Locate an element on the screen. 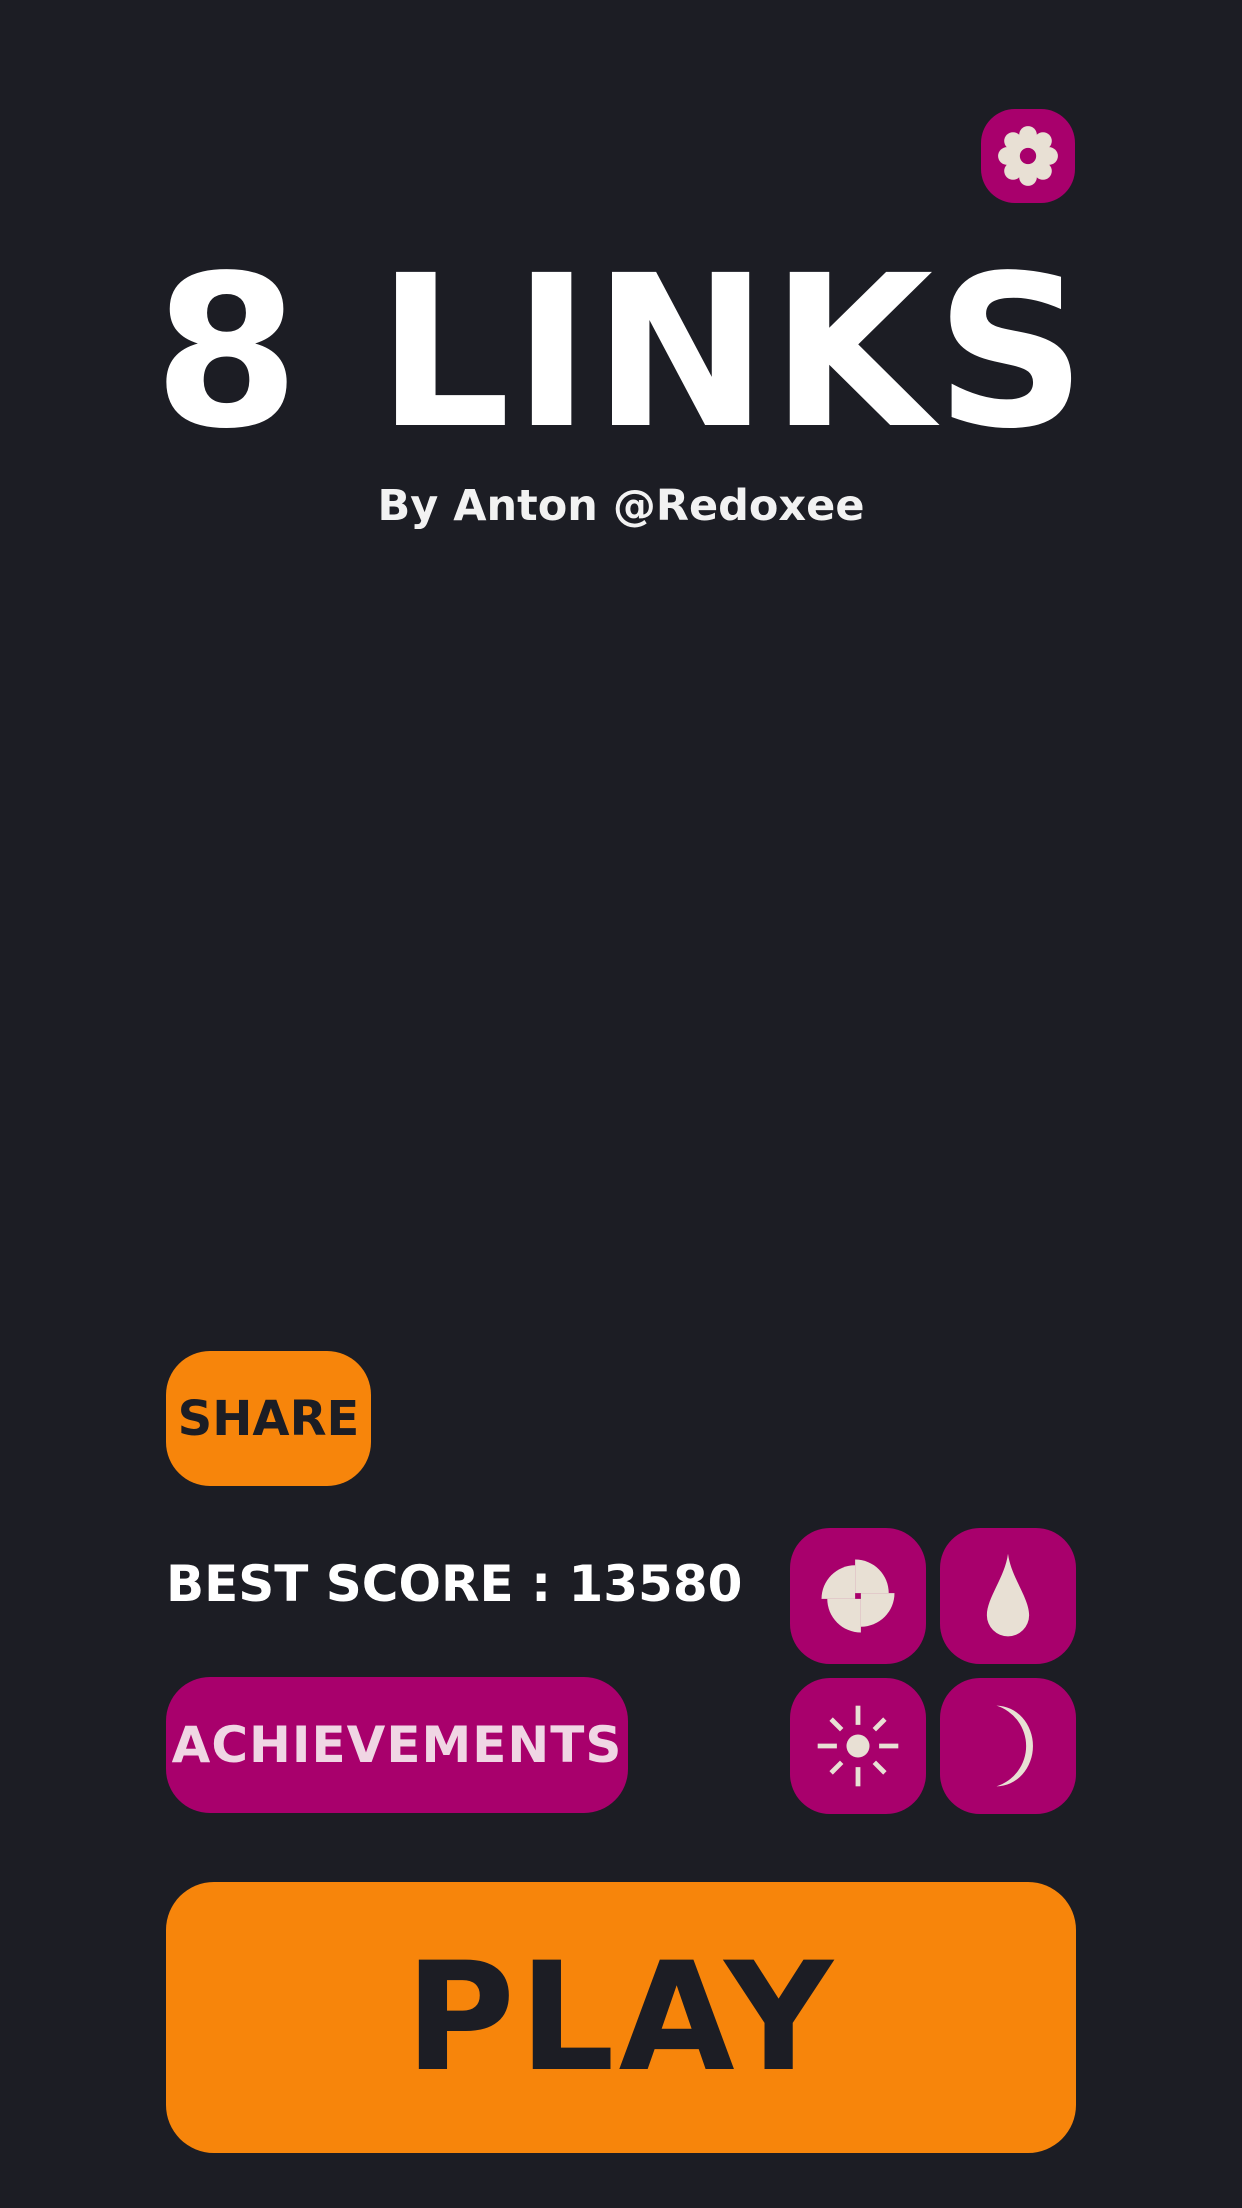 The image size is (1242, 2208). achievements-button: ACHIEVEMENTS is located at coordinates (397, 1745).